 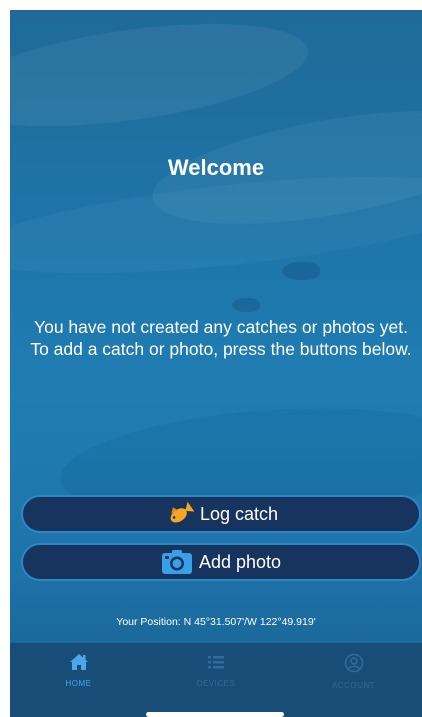 What do you see at coordinates (79, 664) in the screenshot?
I see `home-icon` at bounding box center [79, 664].